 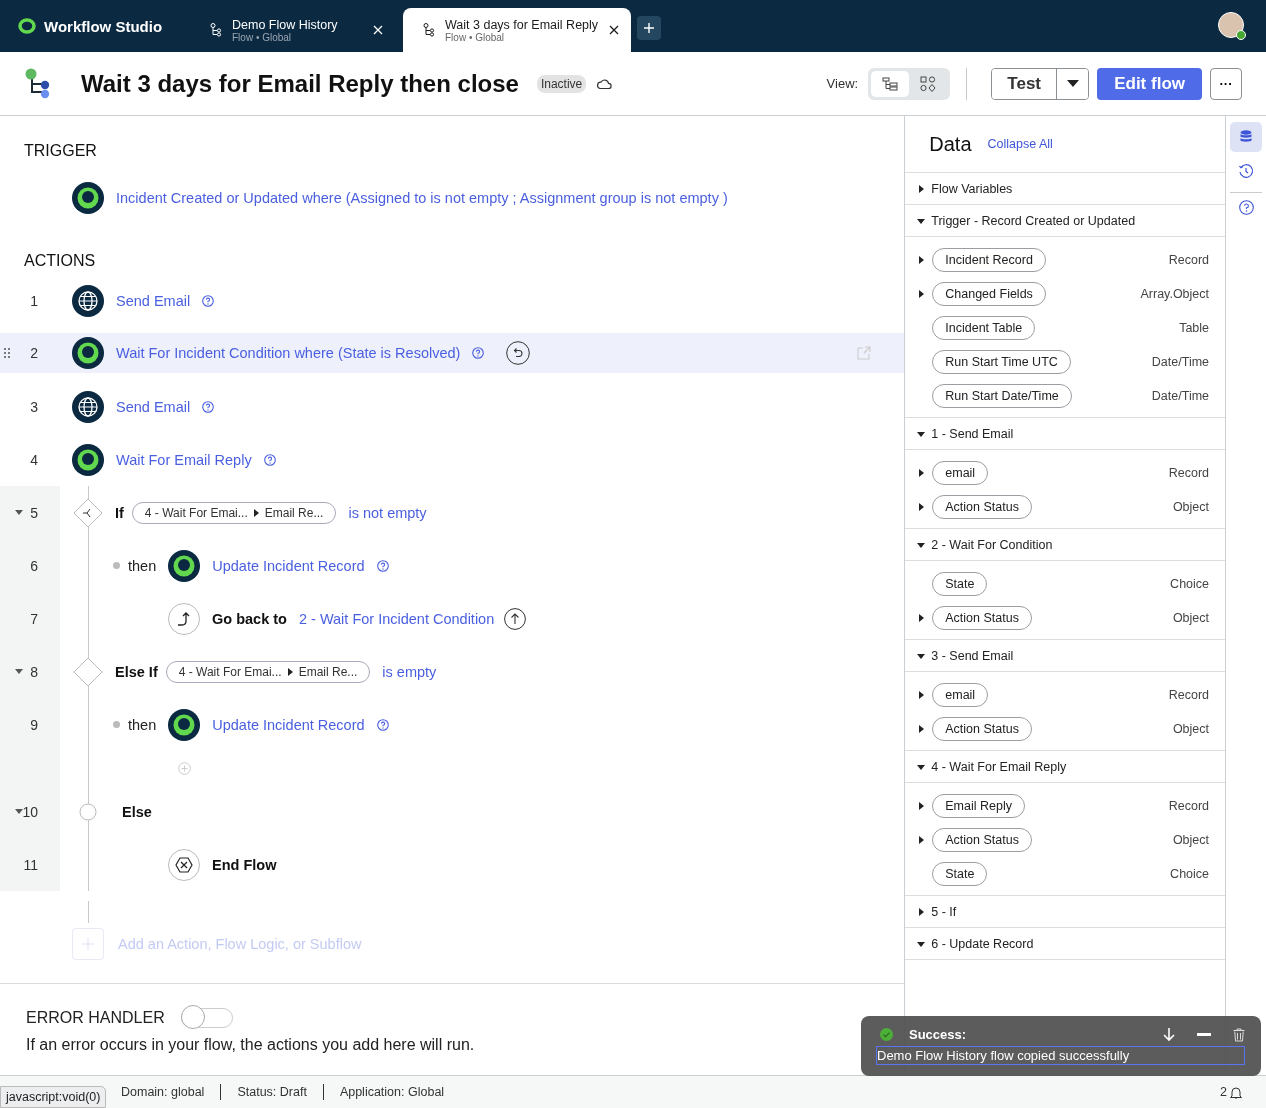 I want to click on collapse-all-link: Collapse All, so click(x=1020, y=144).